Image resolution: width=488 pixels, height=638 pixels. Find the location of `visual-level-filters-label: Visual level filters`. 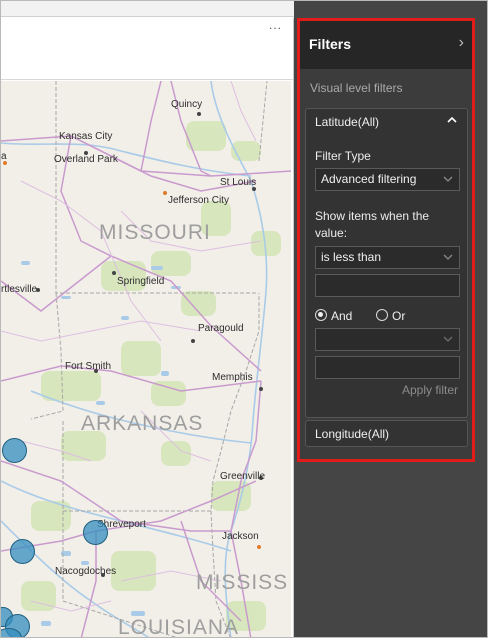

visual-level-filters-label: Visual level filters is located at coordinates (356, 88).